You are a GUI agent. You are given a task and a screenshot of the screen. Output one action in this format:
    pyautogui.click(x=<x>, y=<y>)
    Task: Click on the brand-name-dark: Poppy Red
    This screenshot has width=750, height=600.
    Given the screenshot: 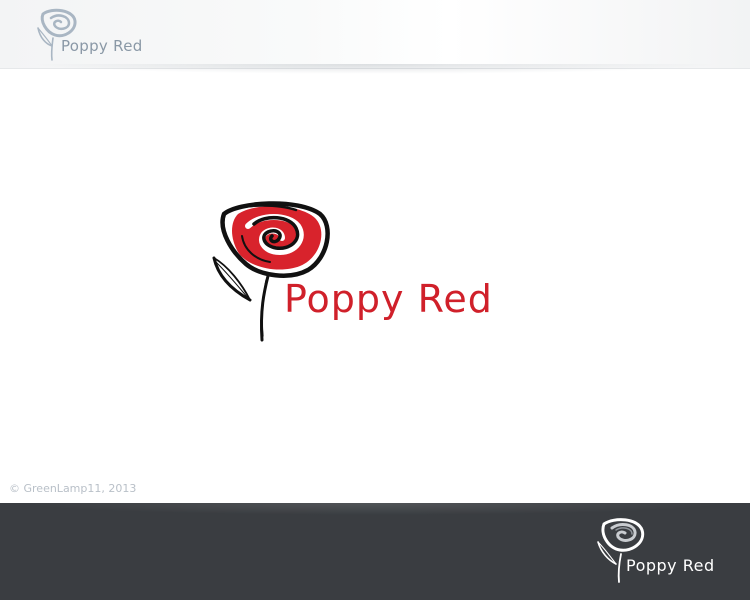 What is the action you would take?
    pyautogui.click(x=670, y=565)
    